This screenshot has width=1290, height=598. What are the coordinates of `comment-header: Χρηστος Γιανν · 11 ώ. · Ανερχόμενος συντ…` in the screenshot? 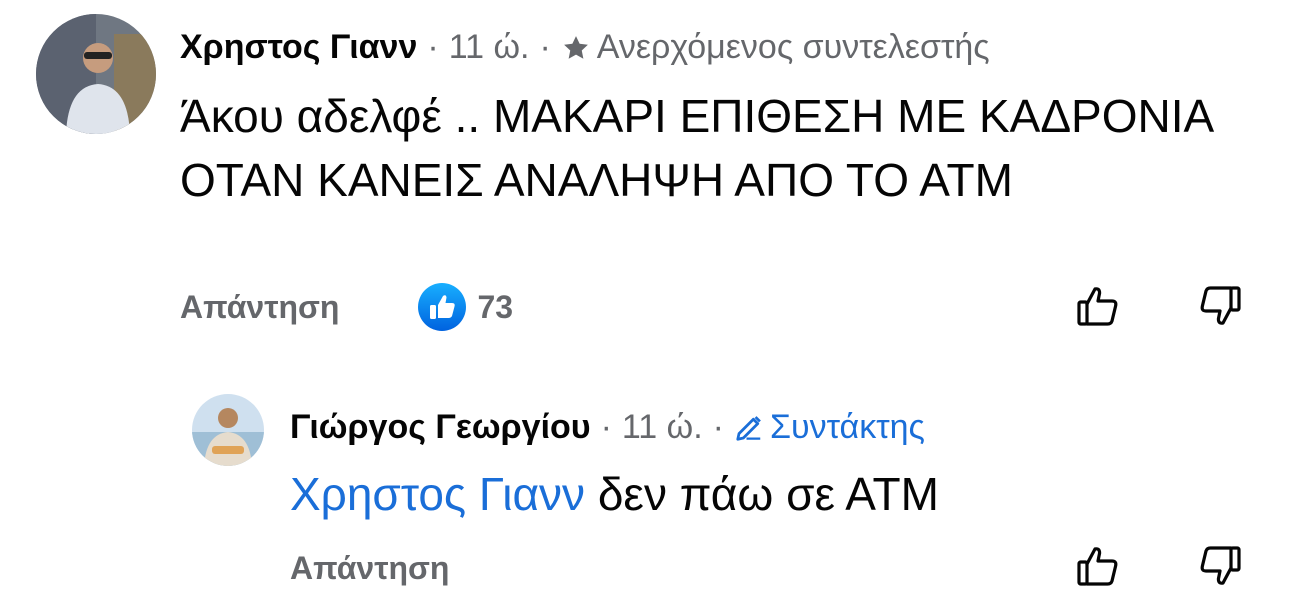 It's located at (585, 47).